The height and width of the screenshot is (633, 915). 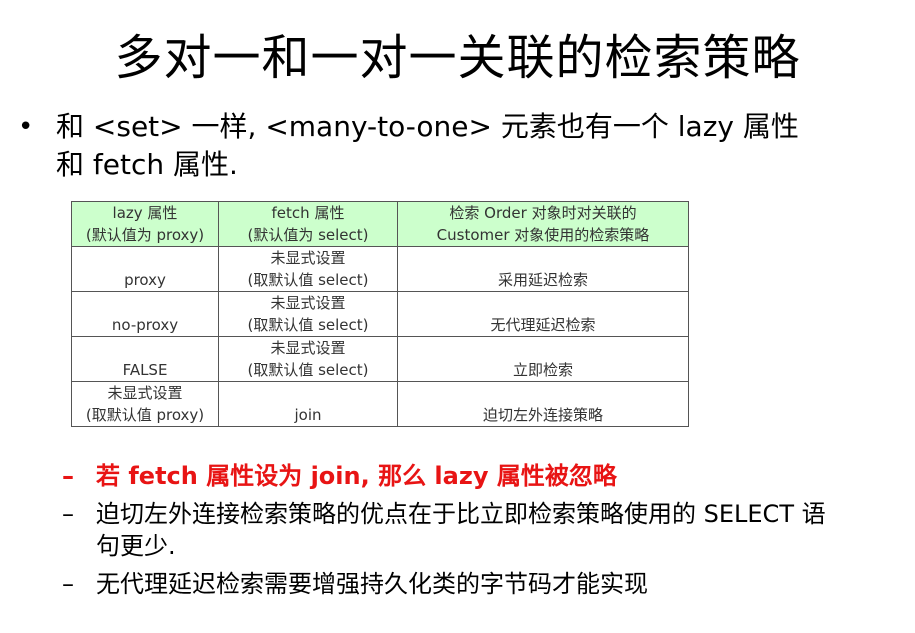 What do you see at coordinates (372, 584) in the screenshot?
I see `sub-item-line: 无代理延迟检索需要增强持久化类的字节码才能实现` at bounding box center [372, 584].